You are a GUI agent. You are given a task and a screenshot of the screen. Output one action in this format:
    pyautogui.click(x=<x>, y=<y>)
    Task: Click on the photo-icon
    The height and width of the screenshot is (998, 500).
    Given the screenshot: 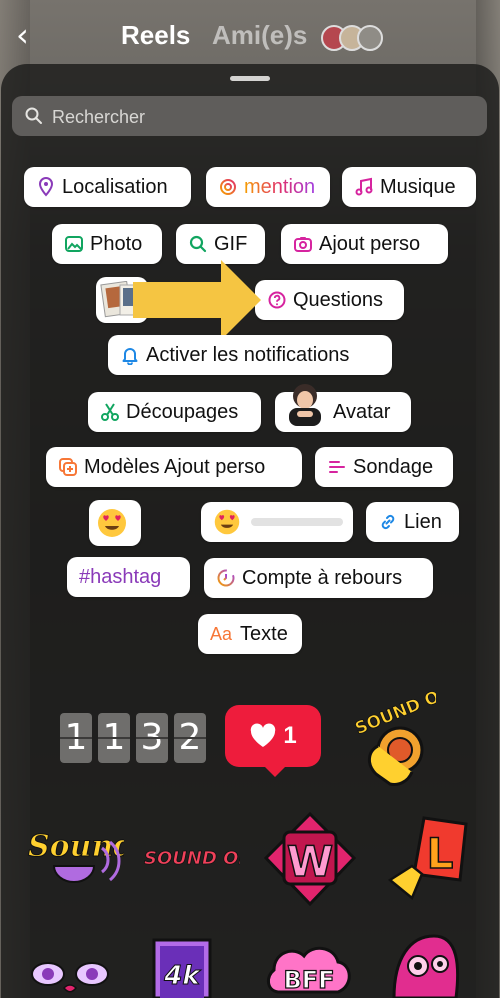 What is the action you would take?
    pyautogui.click(x=74, y=244)
    